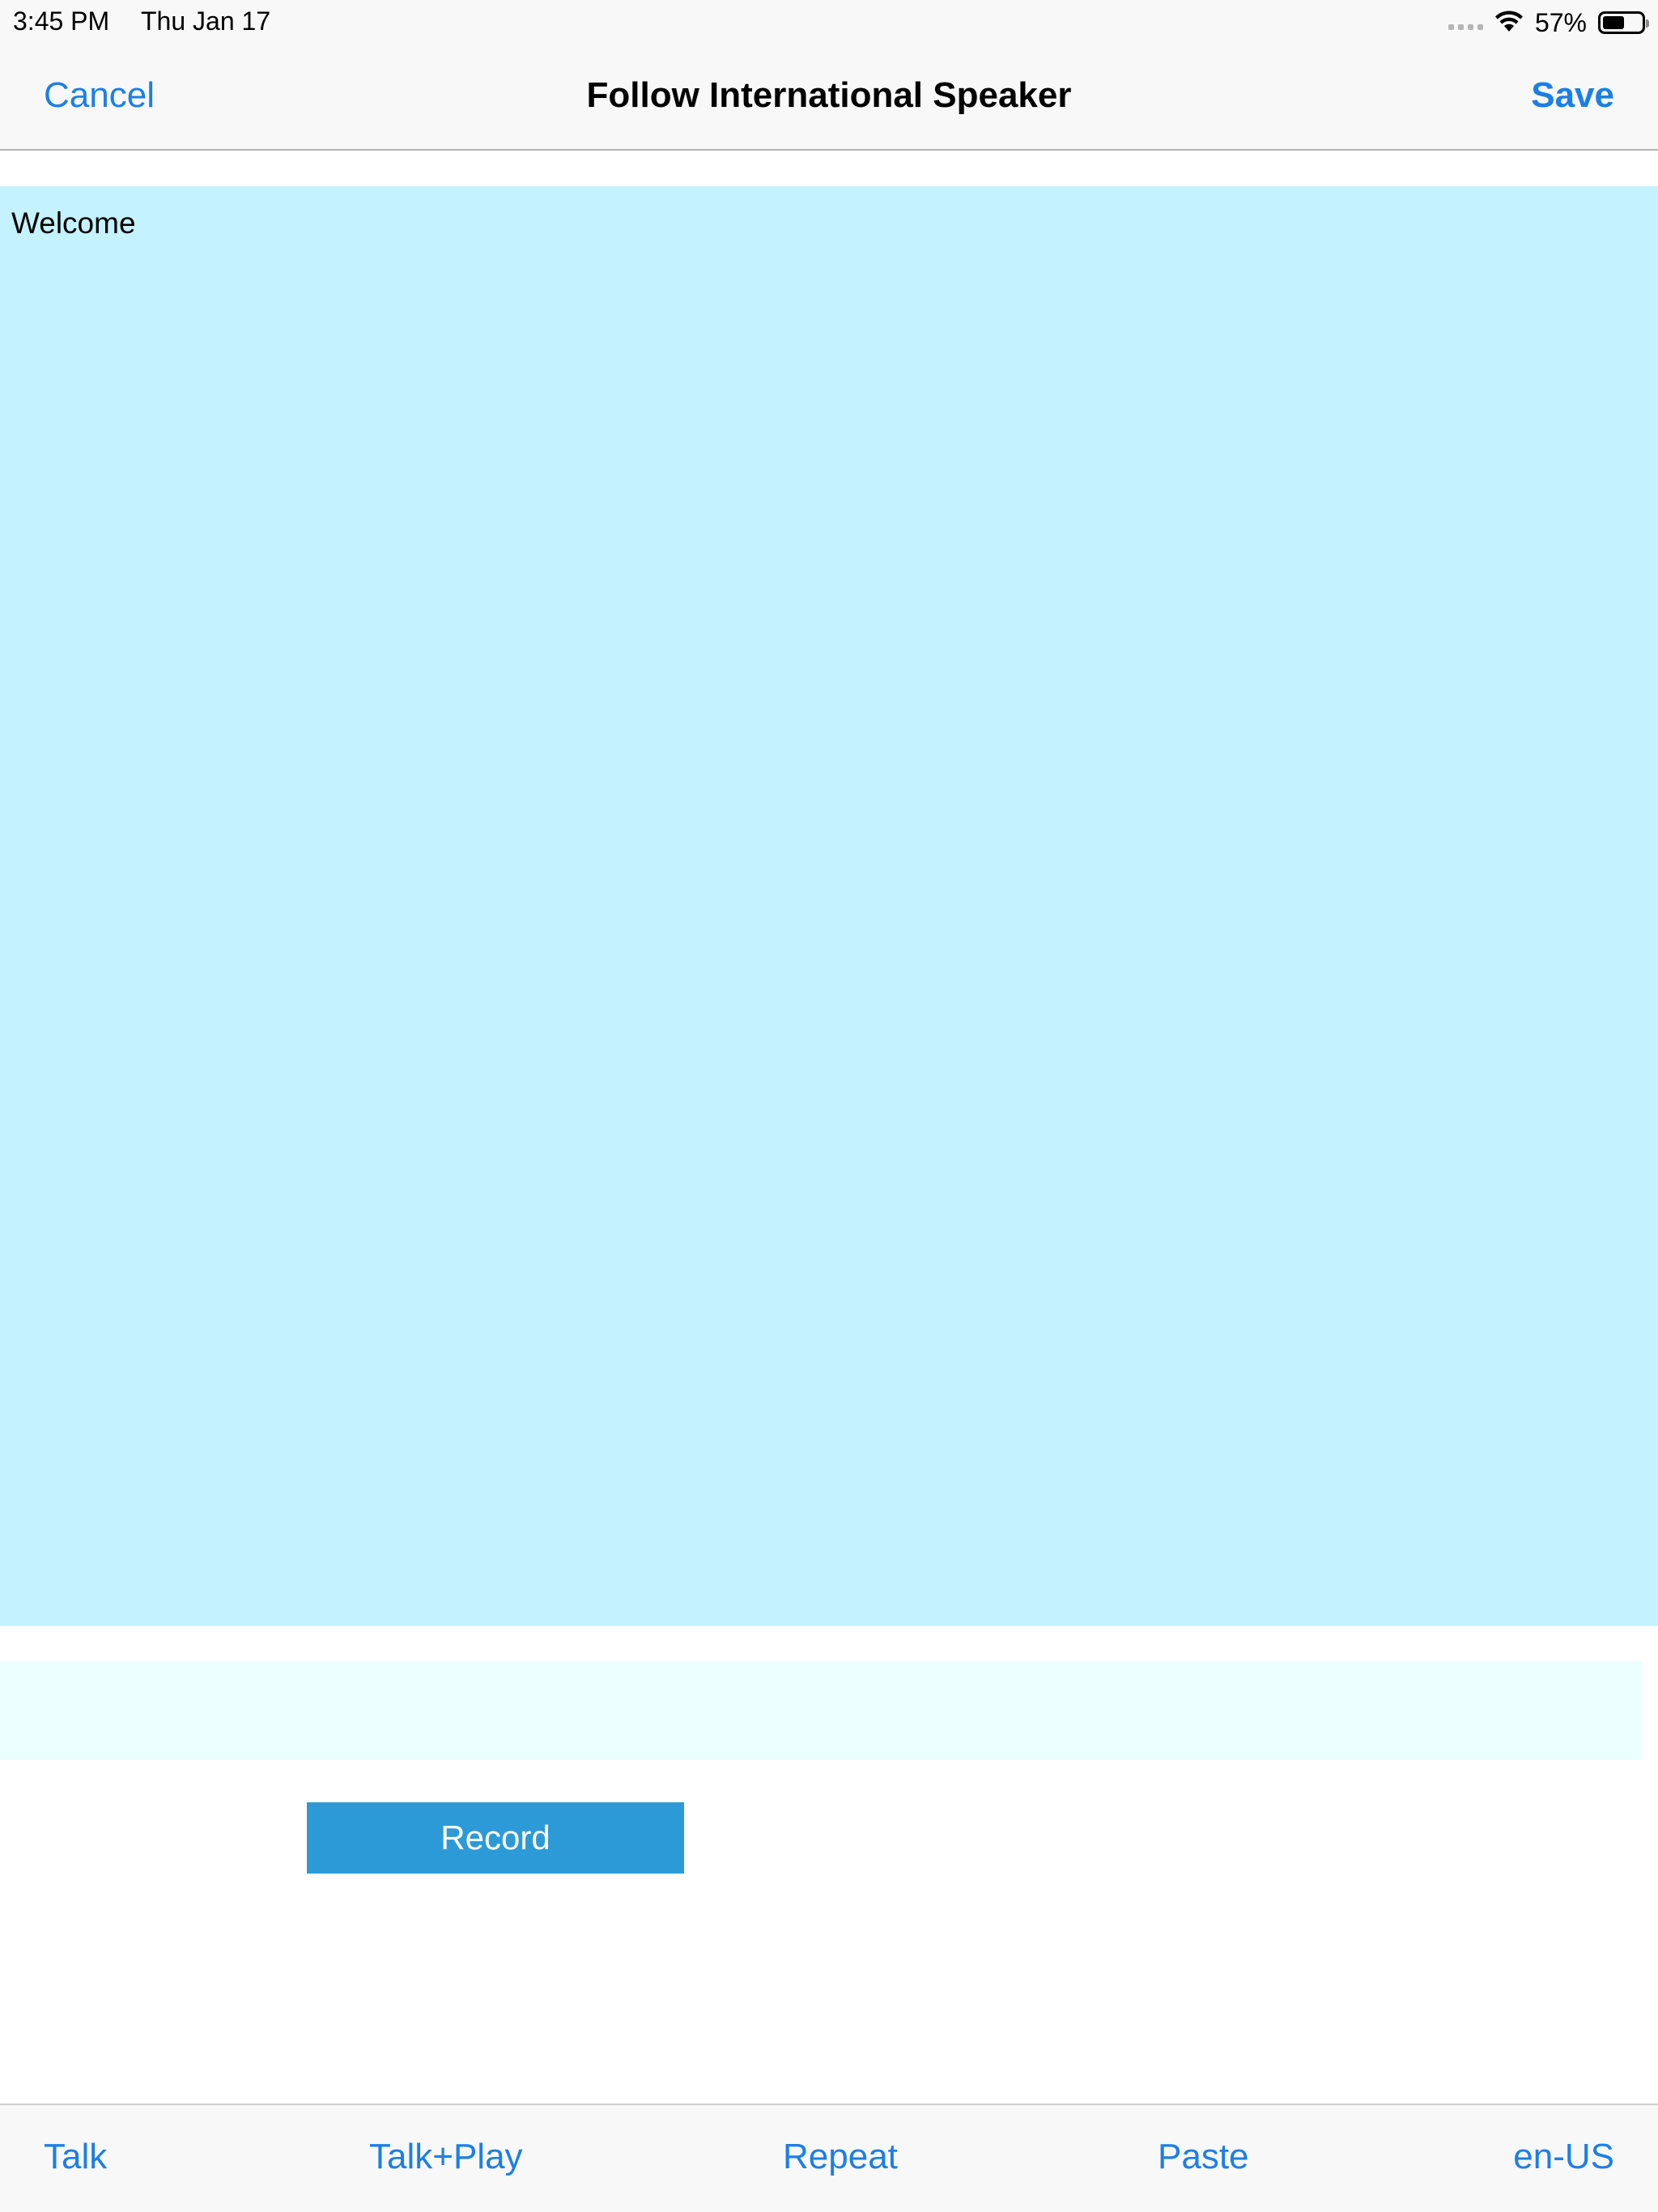  What do you see at coordinates (446, 2157) in the screenshot?
I see `talk-play-button: Talk+Play` at bounding box center [446, 2157].